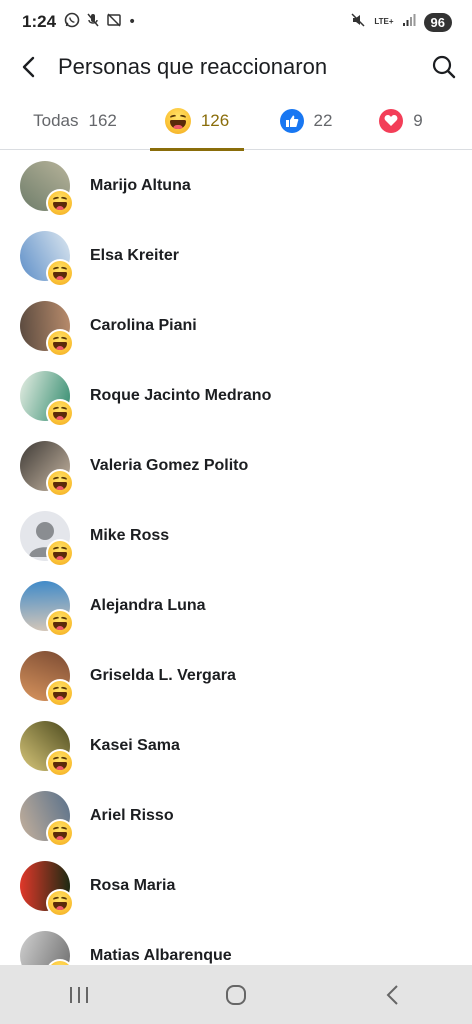 Image resolution: width=472 pixels, height=1024 pixels. I want to click on recent-apps-icon, so click(78, 994).